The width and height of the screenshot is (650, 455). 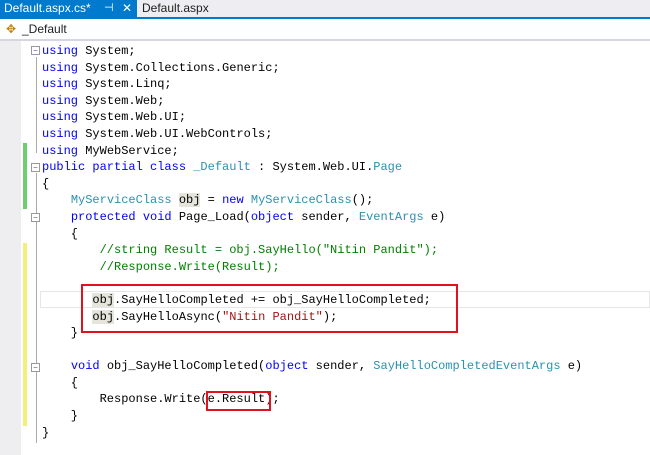 I want to click on code-token: : System.Web.UI., so click(x=312, y=167).